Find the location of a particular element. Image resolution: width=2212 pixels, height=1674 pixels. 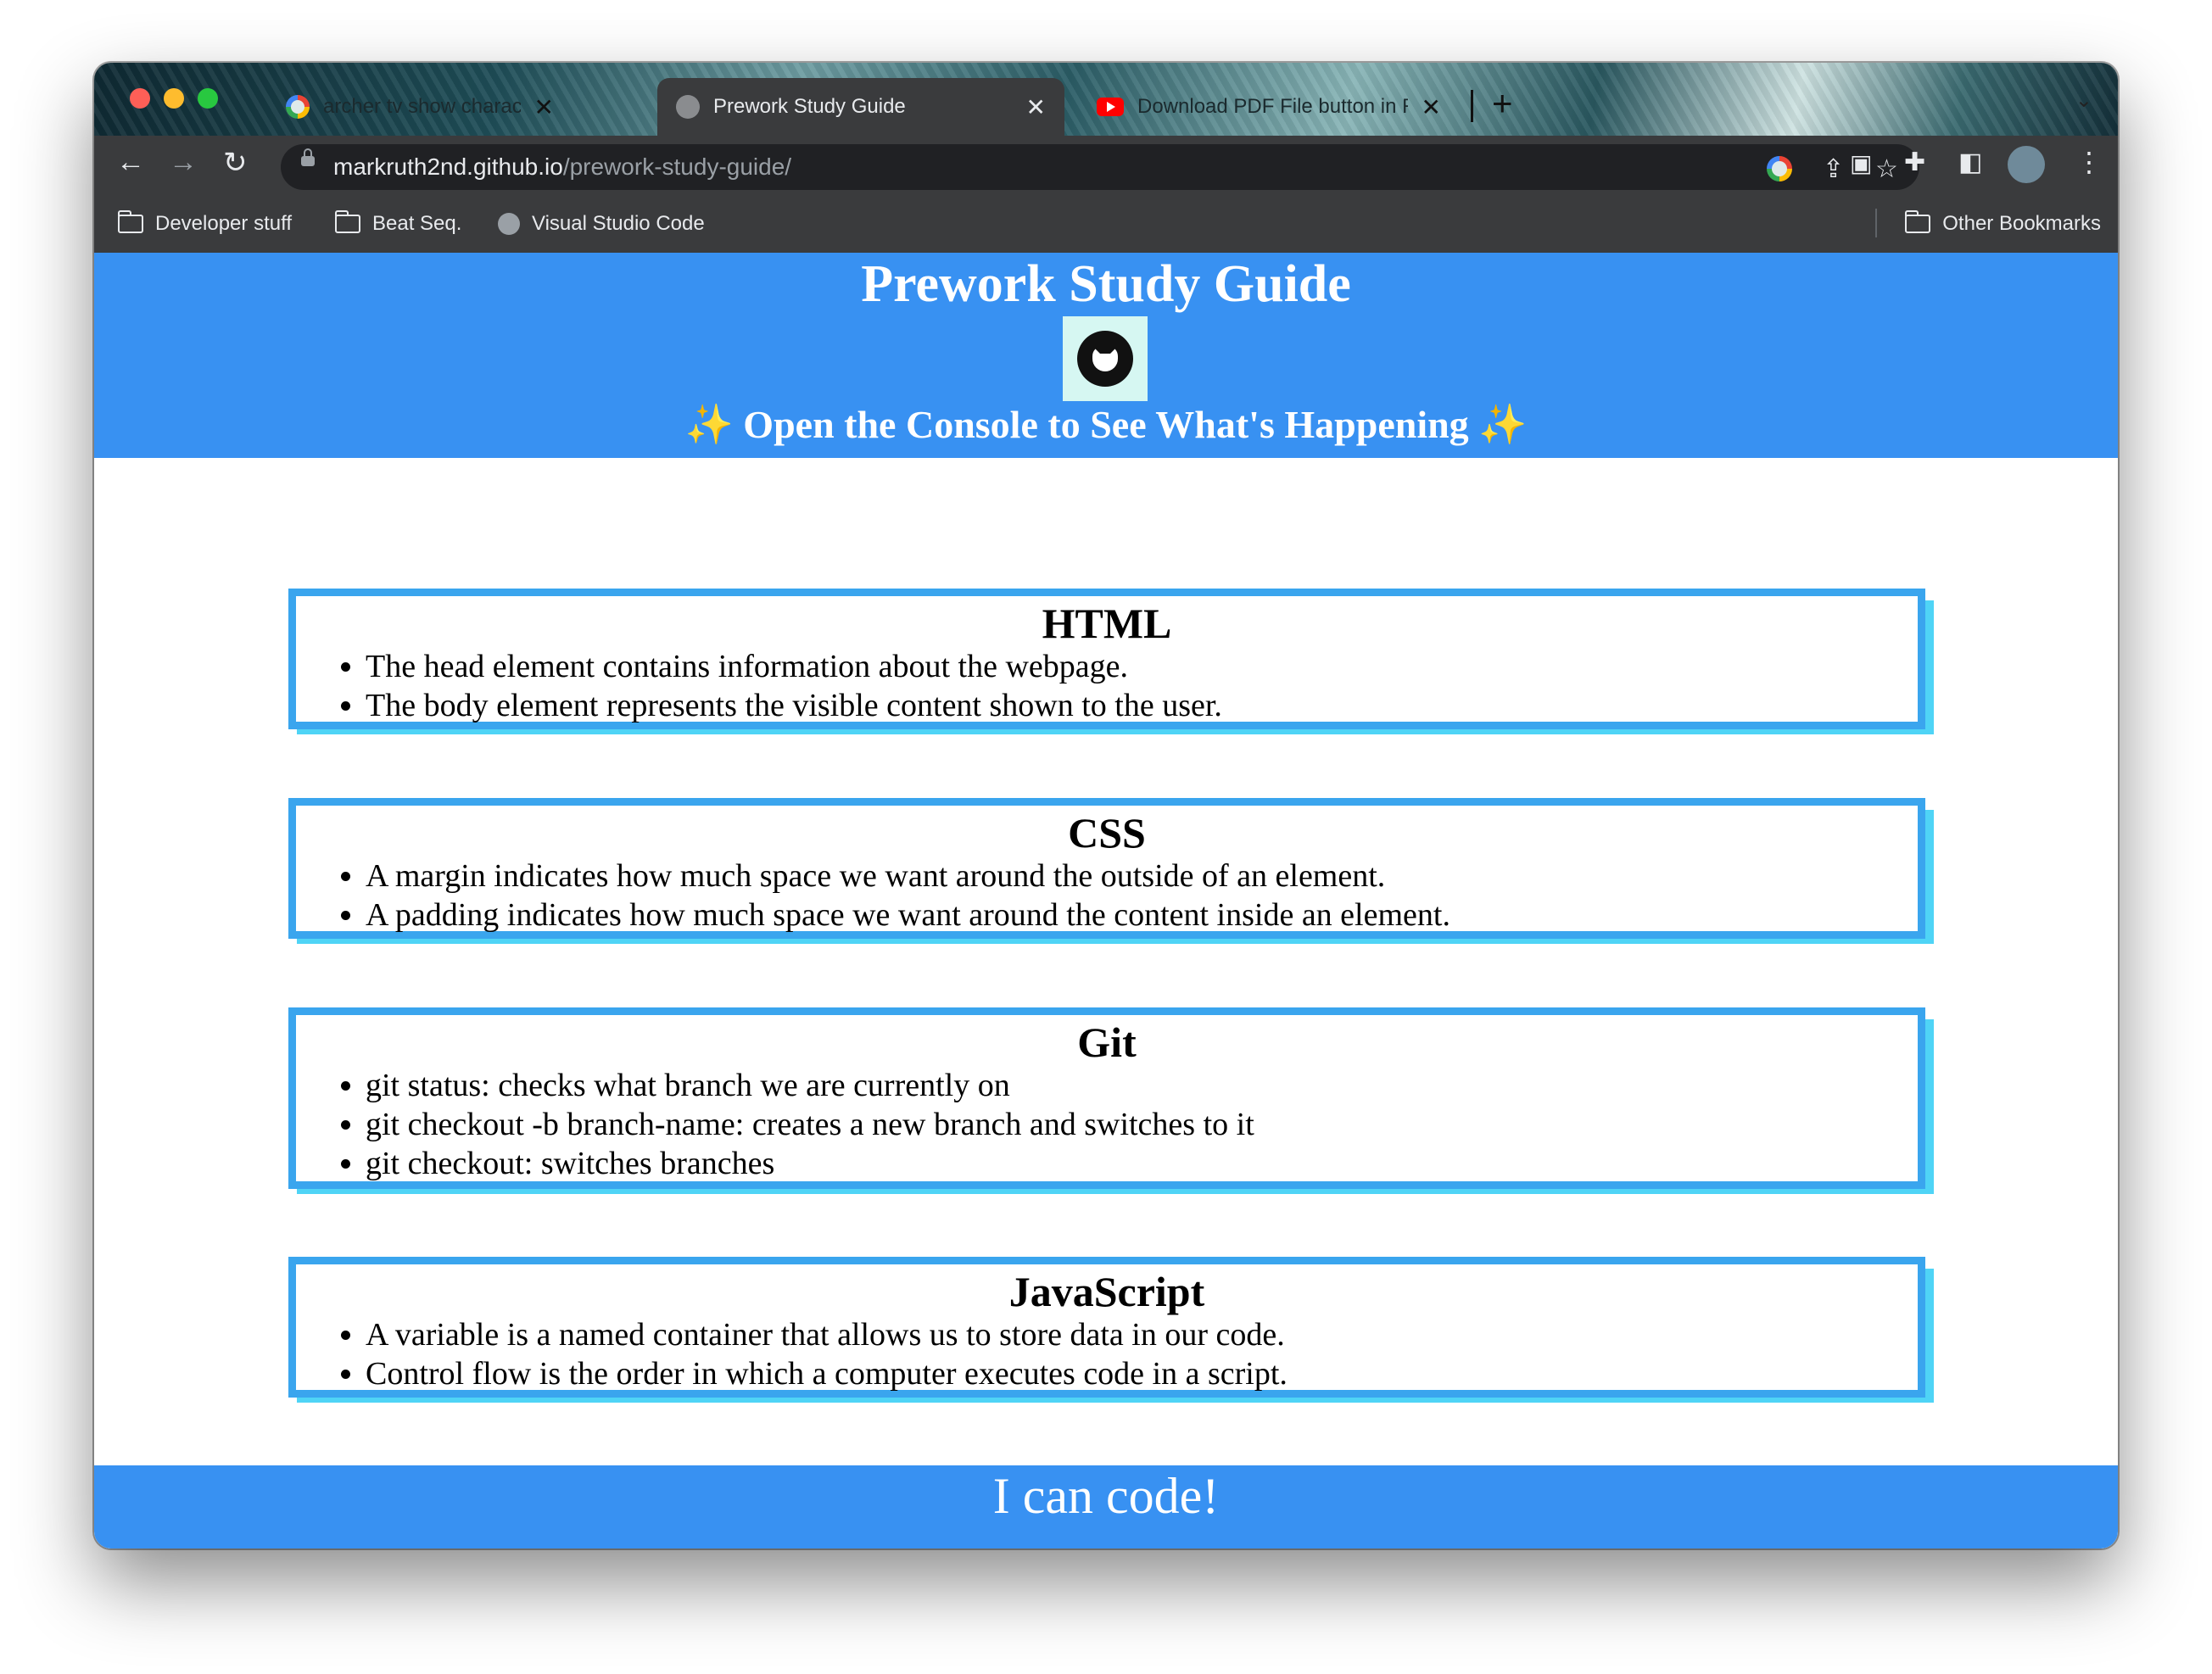

bookmark-star-icon: ☆ is located at coordinates (1886, 169).